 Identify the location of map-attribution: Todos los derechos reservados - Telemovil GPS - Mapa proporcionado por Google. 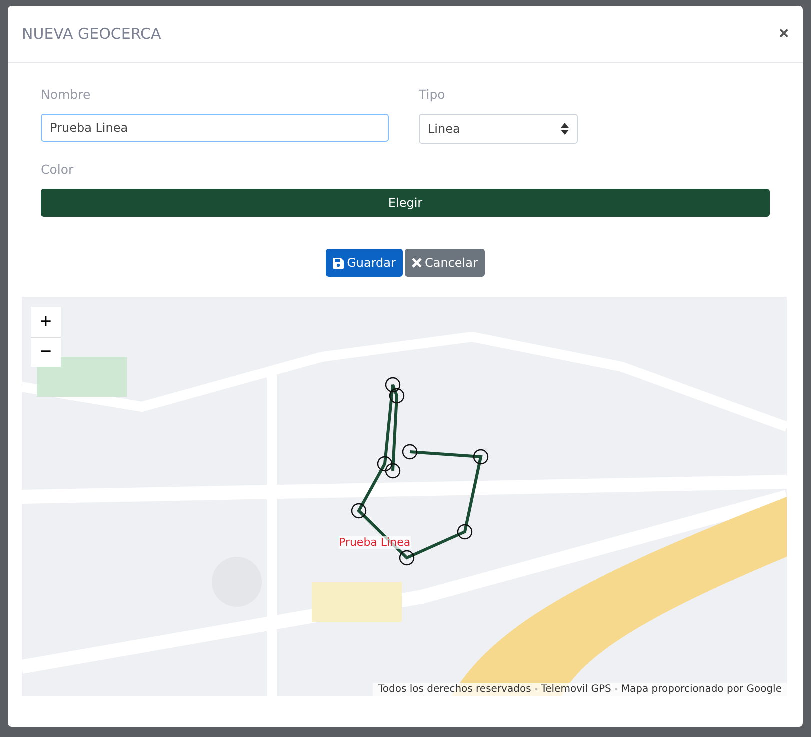
(580, 689).